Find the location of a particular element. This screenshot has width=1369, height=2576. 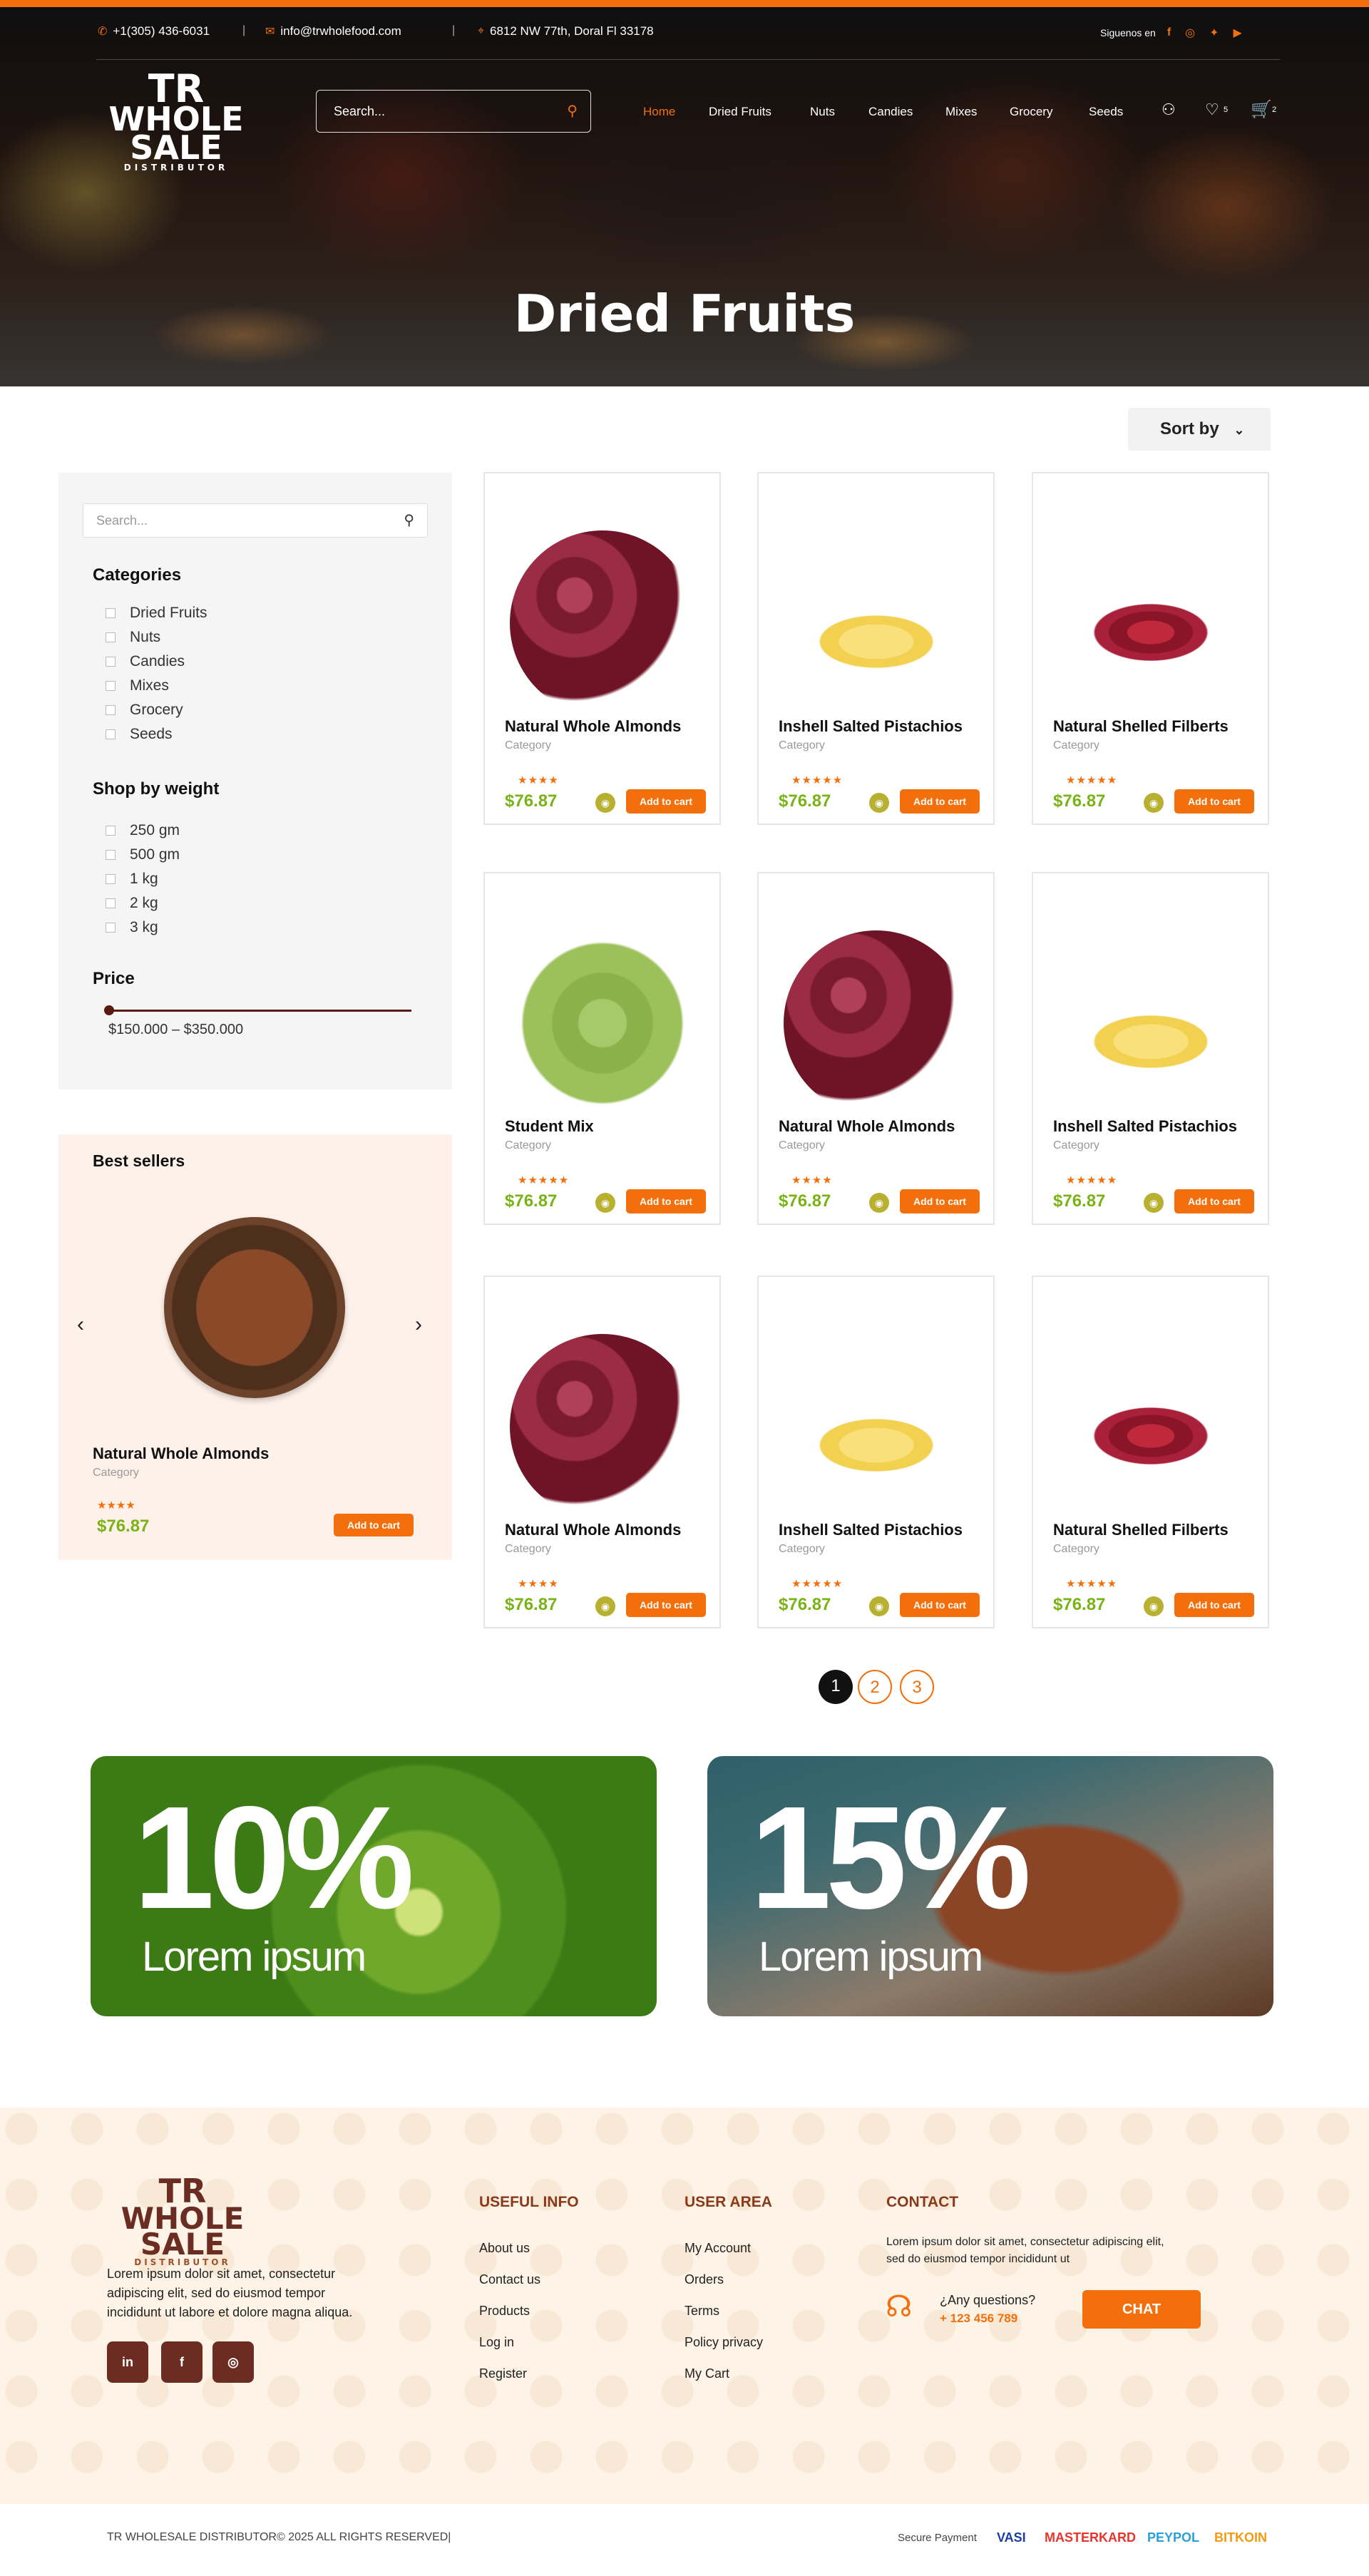

weight-checkbox: 2 kg is located at coordinates (132, 903).